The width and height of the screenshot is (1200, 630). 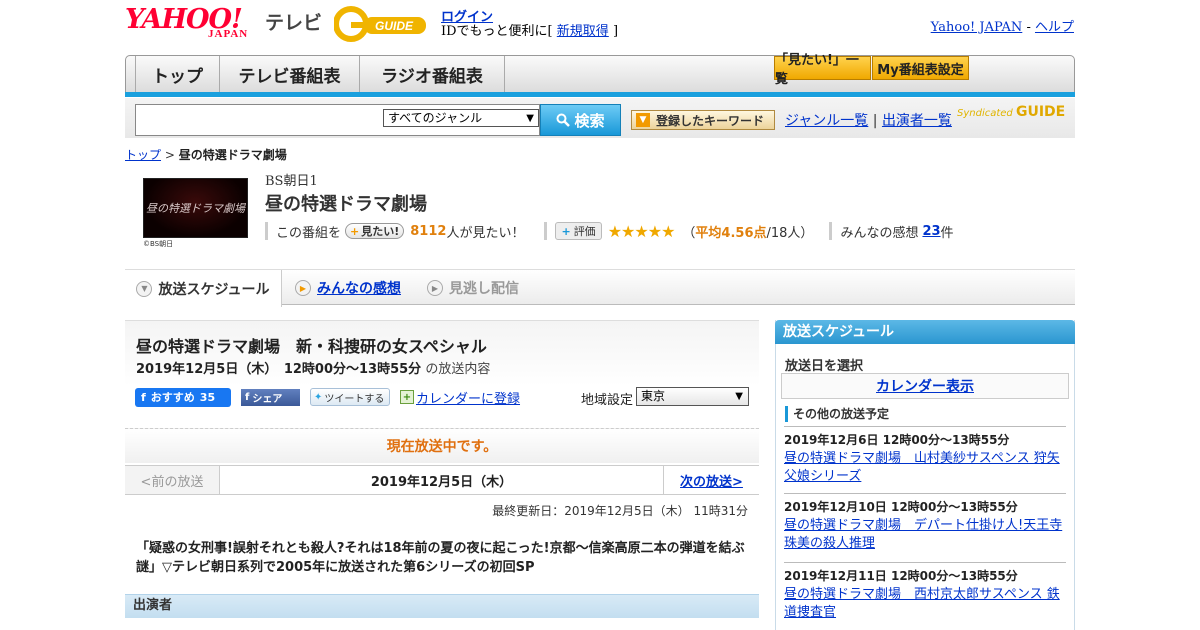 What do you see at coordinates (432, 74) in the screenshot?
I see `nav-tab-radio-schedule: ラジオ番組表` at bounding box center [432, 74].